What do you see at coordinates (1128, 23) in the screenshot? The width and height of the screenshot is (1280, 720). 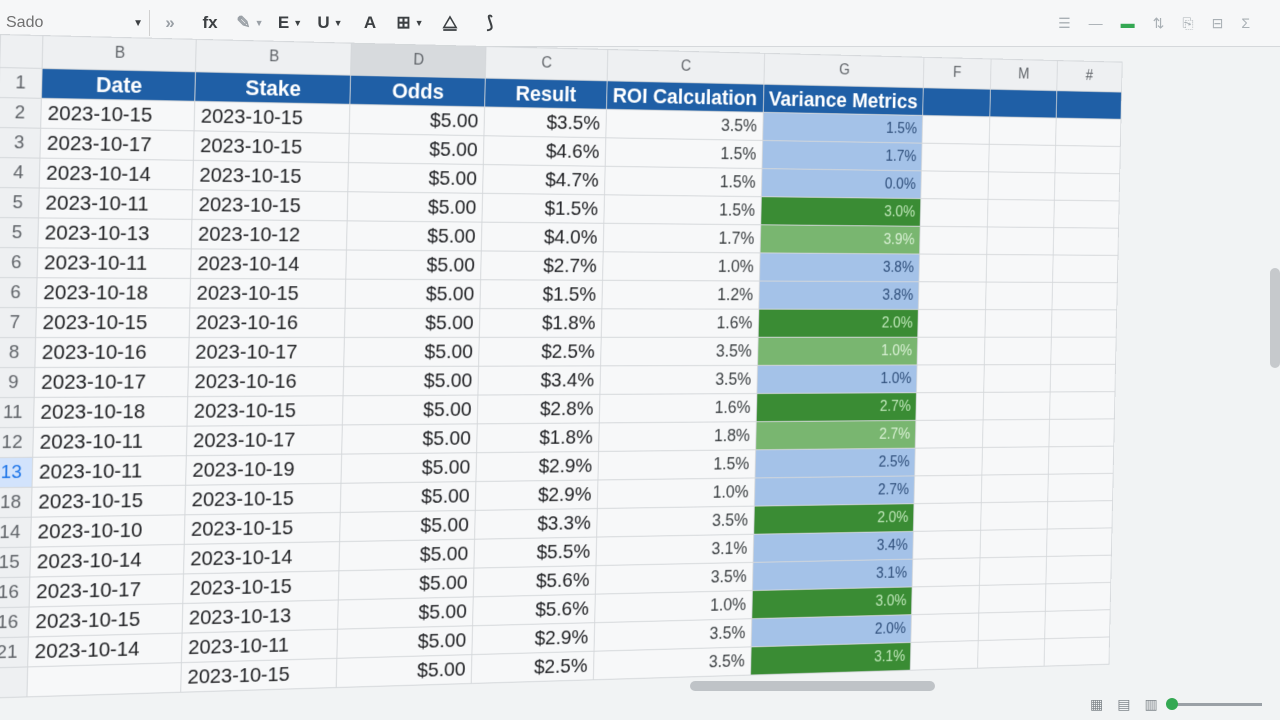 I see `text-wrap-icon: ▬` at bounding box center [1128, 23].